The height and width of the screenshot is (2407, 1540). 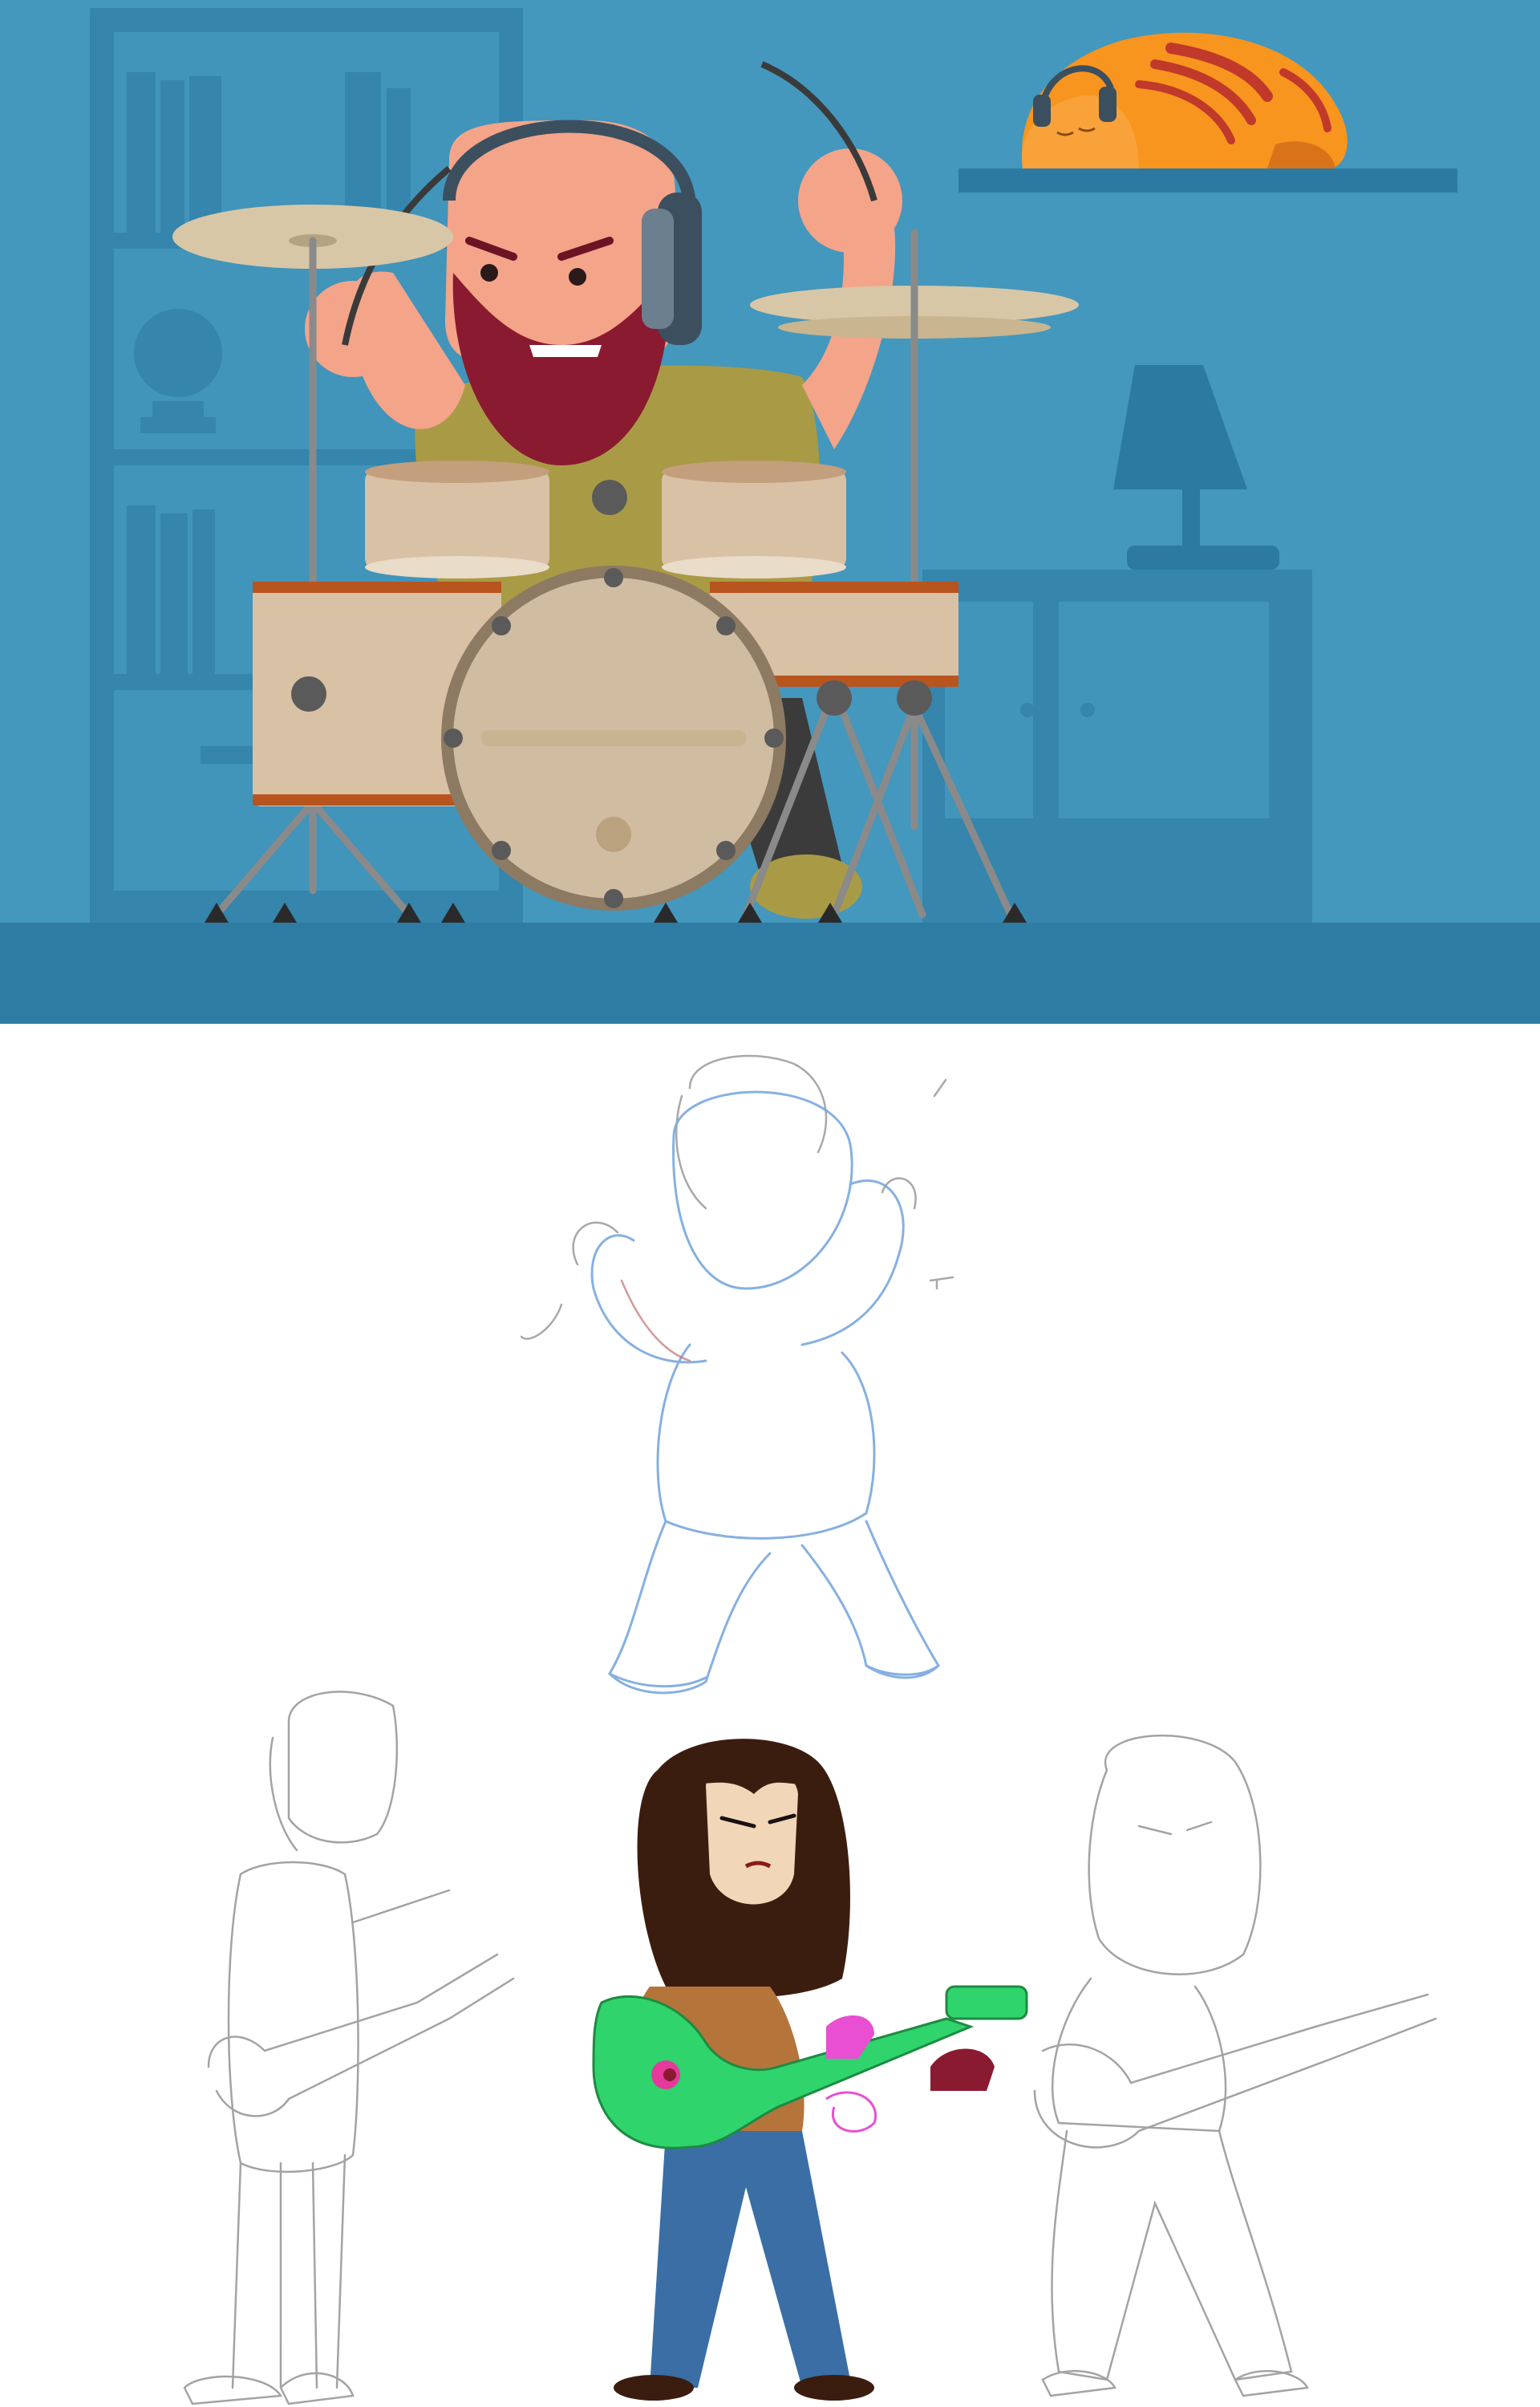 I want to click on wall-shelf, so click(x=1207, y=180).